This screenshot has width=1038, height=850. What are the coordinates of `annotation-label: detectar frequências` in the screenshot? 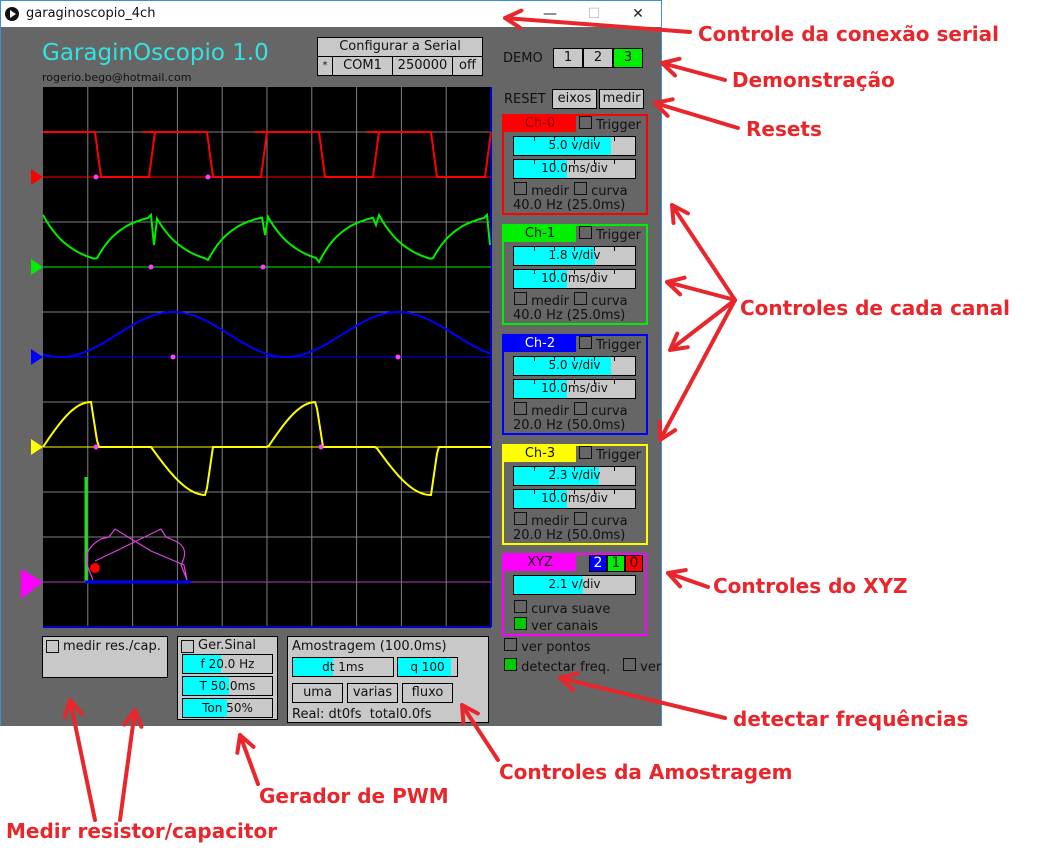 It's located at (851, 719).